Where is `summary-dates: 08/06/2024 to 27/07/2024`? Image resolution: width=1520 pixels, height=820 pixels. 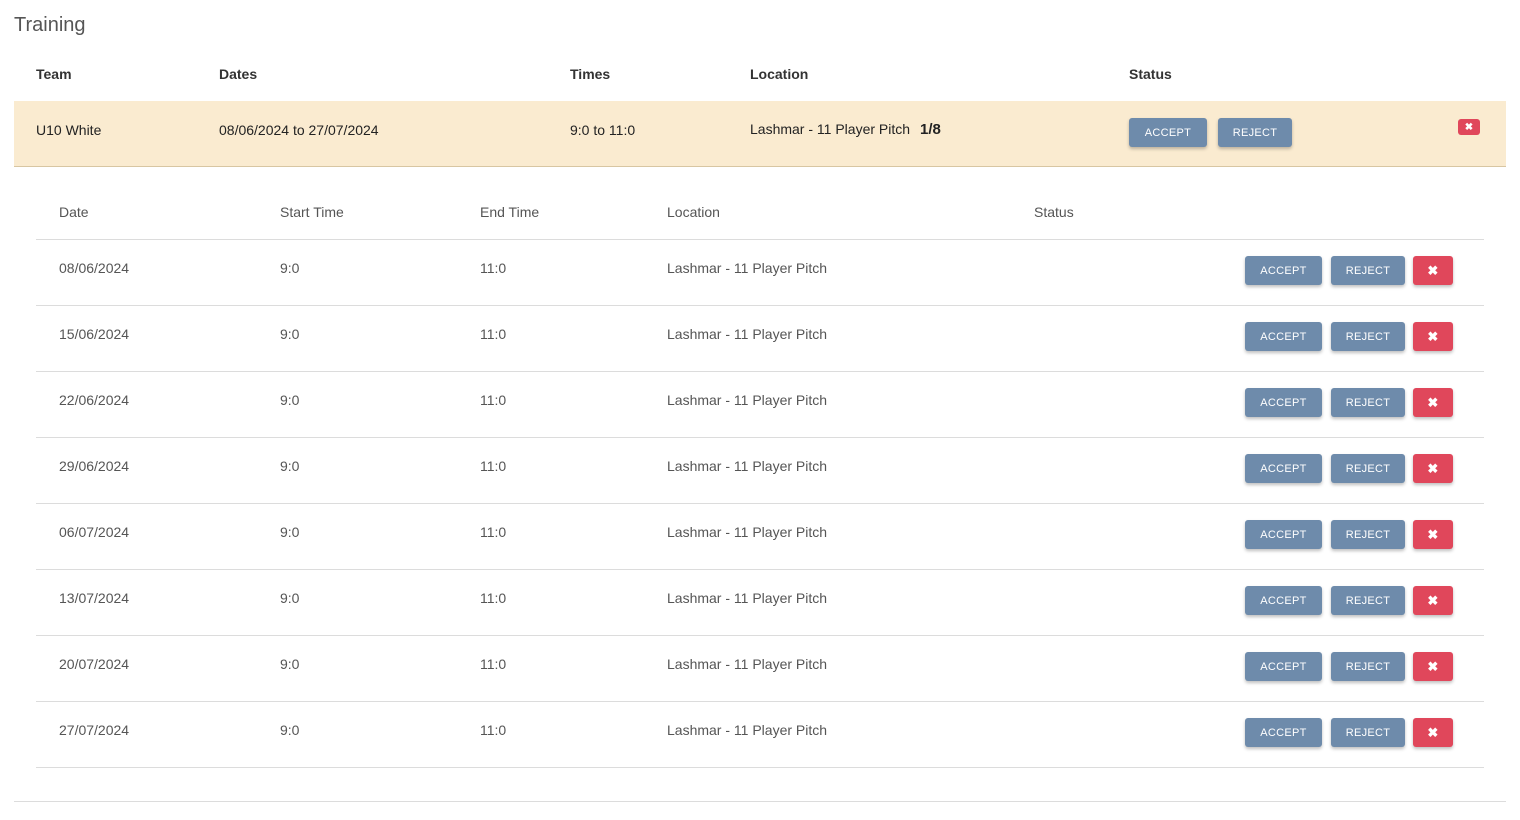 summary-dates: 08/06/2024 to 27/07/2024 is located at coordinates (299, 130).